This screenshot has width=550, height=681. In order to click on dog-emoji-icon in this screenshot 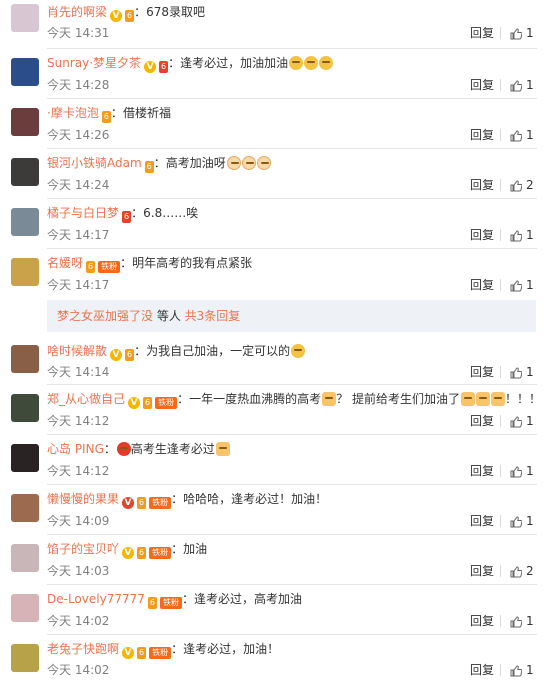, I will do `click(248, 163)`.